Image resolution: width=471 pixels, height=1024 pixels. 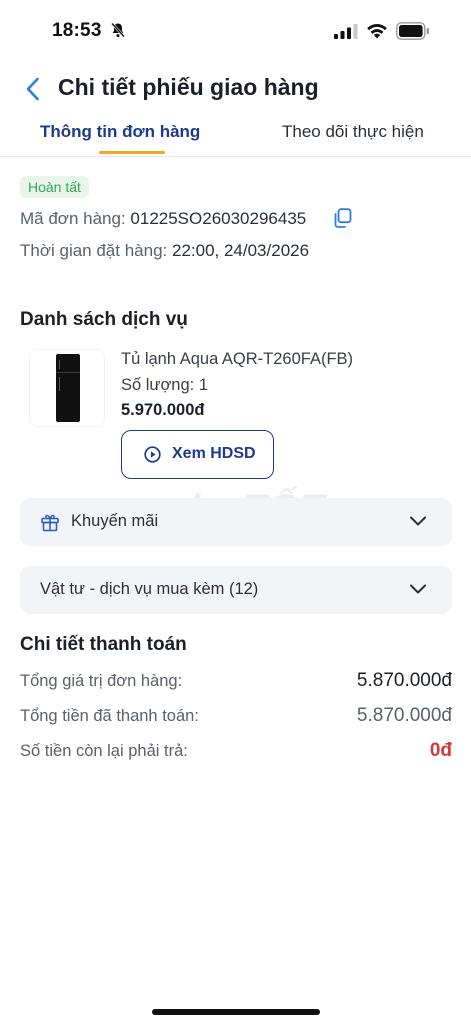 What do you see at coordinates (236, 522) in the screenshot?
I see `promotions-accordion: Khuyến mãi` at bounding box center [236, 522].